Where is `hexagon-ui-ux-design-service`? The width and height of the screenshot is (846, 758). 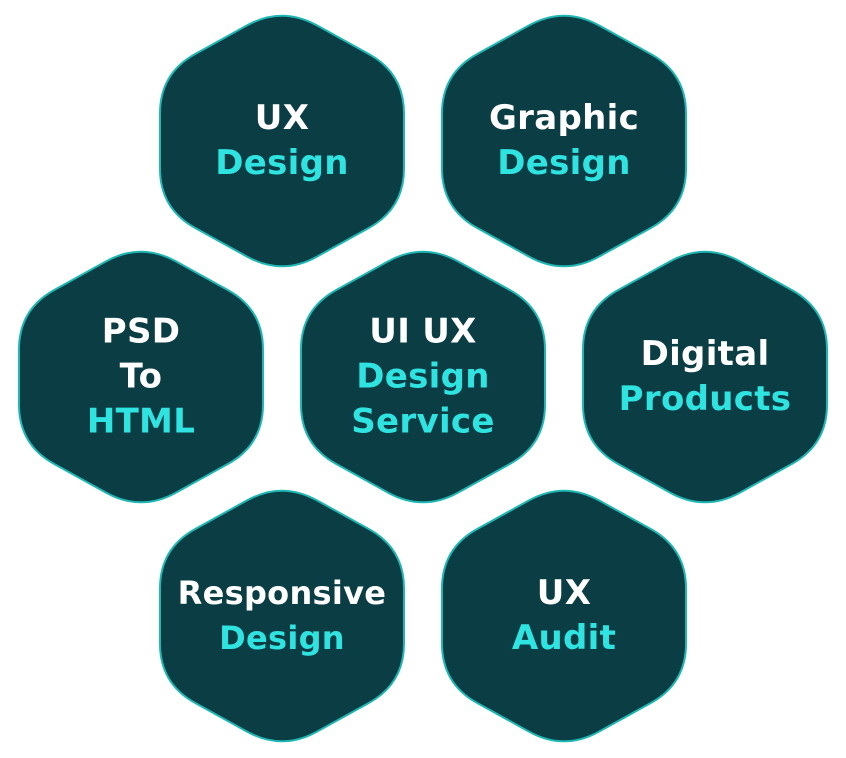 hexagon-ui-ux-design-service is located at coordinates (423, 377).